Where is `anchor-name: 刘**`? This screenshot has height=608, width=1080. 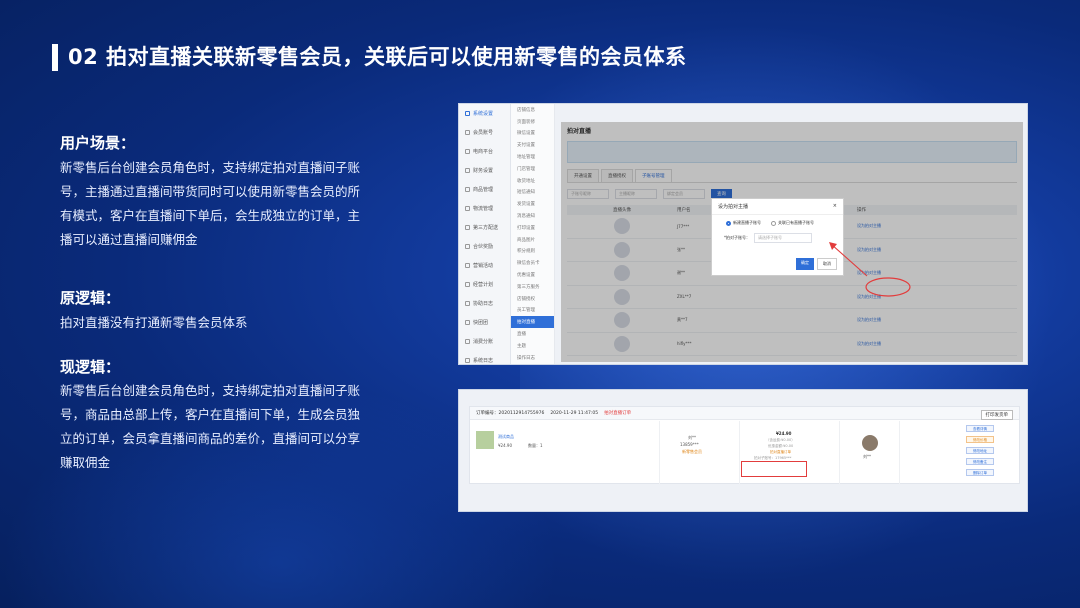 anchor-name: 刘** is located at coordinates (867, 456).